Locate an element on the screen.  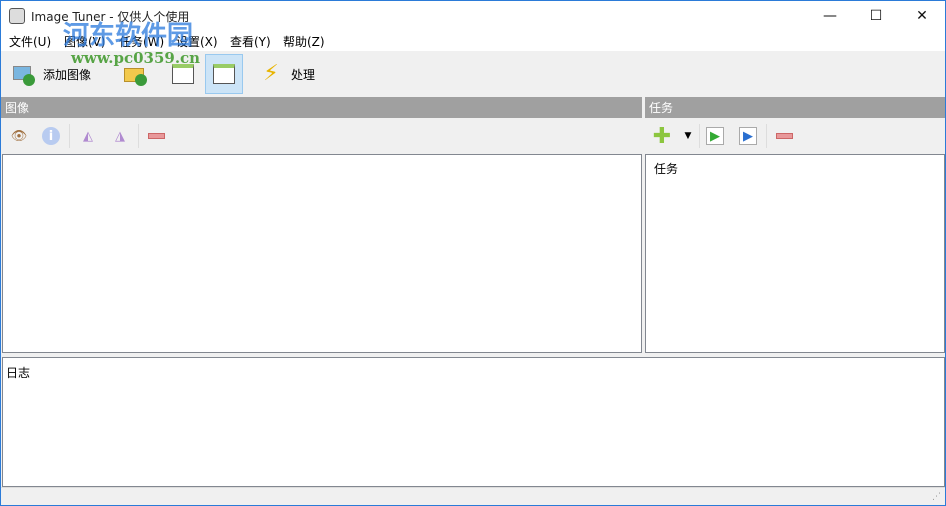
process-label: 处理 is located at coordinates (303, 74).